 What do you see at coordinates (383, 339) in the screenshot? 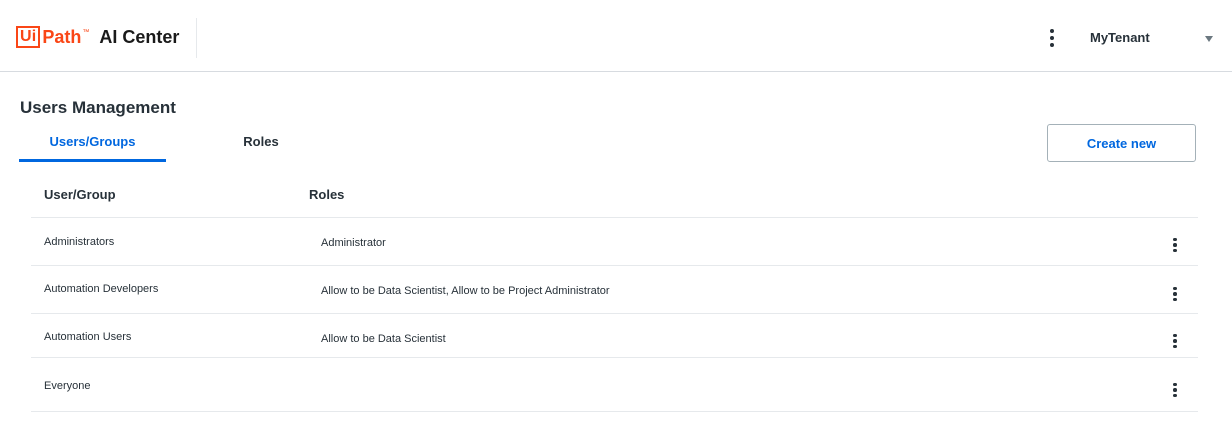
I see `cell-roles: Allow to be Data Scientist` at bounding box center [383, 339].